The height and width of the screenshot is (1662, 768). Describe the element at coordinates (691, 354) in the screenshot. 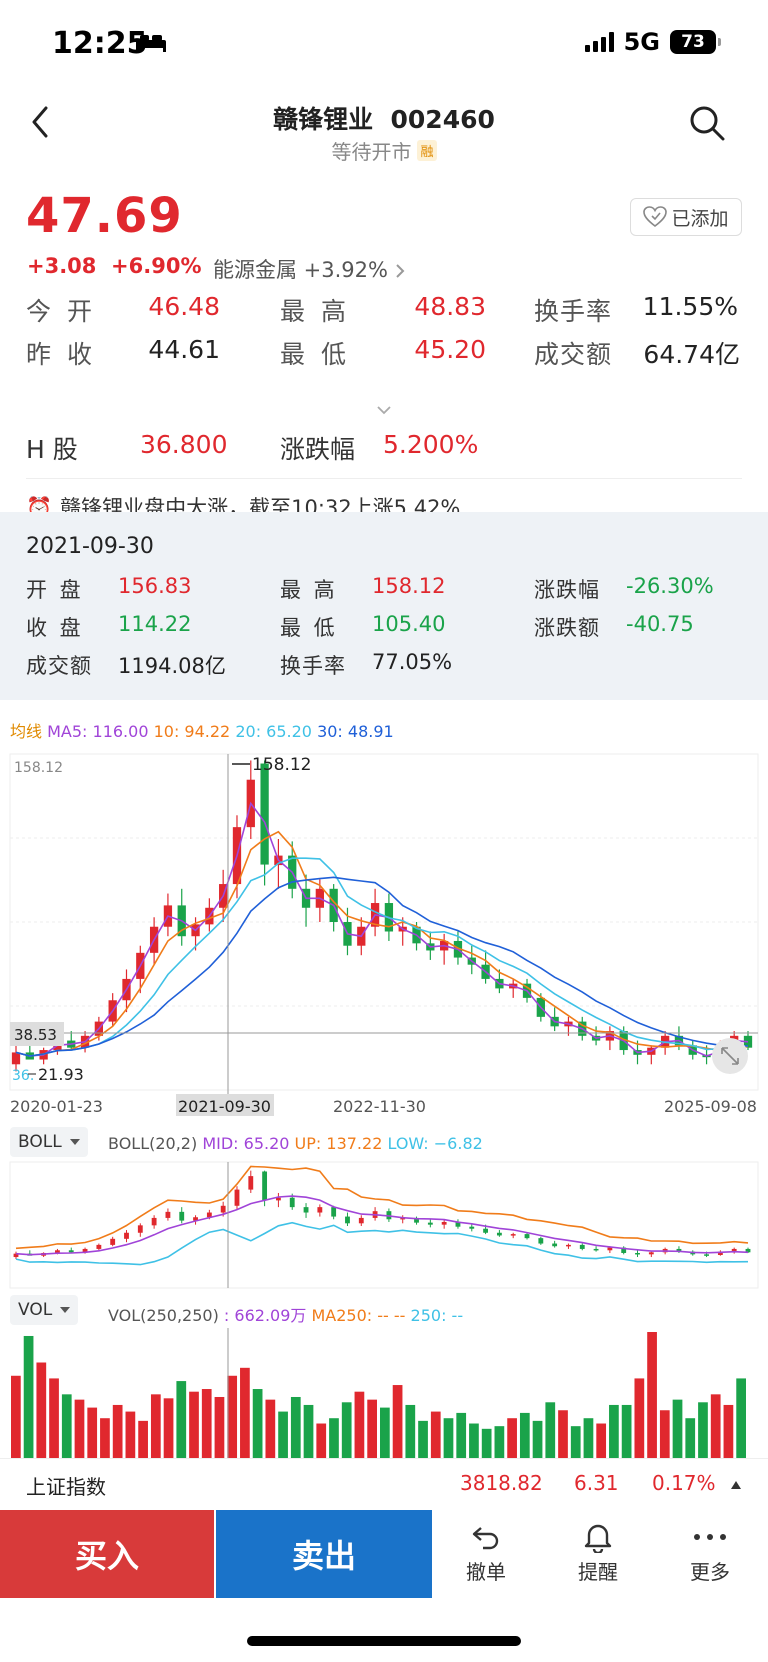

I see `amount-value: 64.74亿` at that location.